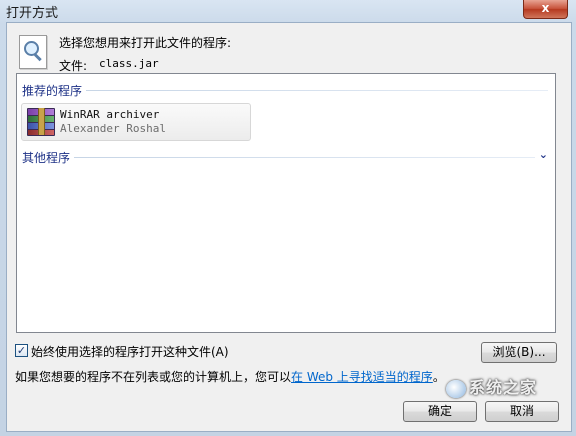 The height and width of the screenshot is (436, 576). I want to click on other-programs-label: 其他程序, so click(48, 157).